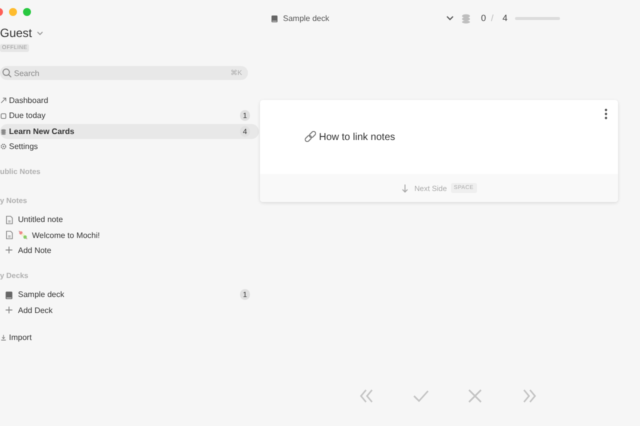  Describe the element at coordinates (505, 18) in the screenshot. I see `progress-total: 4` at that location.